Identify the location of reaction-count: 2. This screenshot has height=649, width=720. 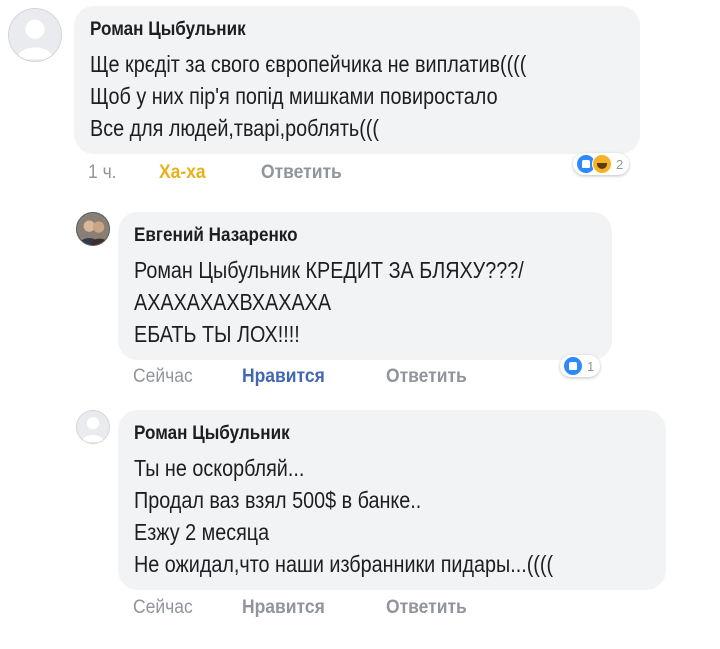
(620, 164).